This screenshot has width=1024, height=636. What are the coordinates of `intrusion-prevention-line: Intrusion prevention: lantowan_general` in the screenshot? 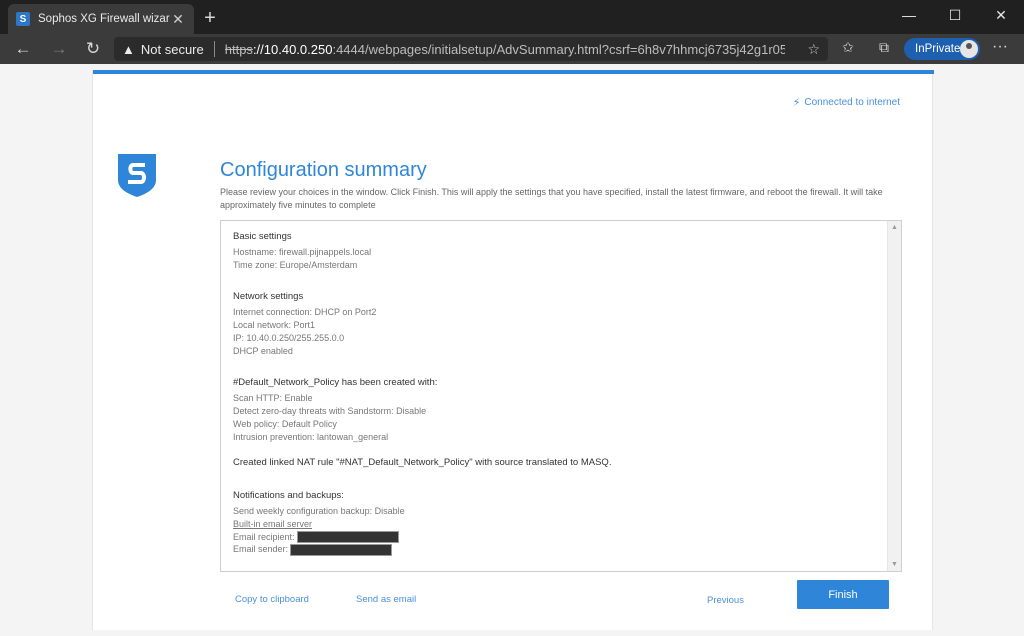 It's located at (311, 436).